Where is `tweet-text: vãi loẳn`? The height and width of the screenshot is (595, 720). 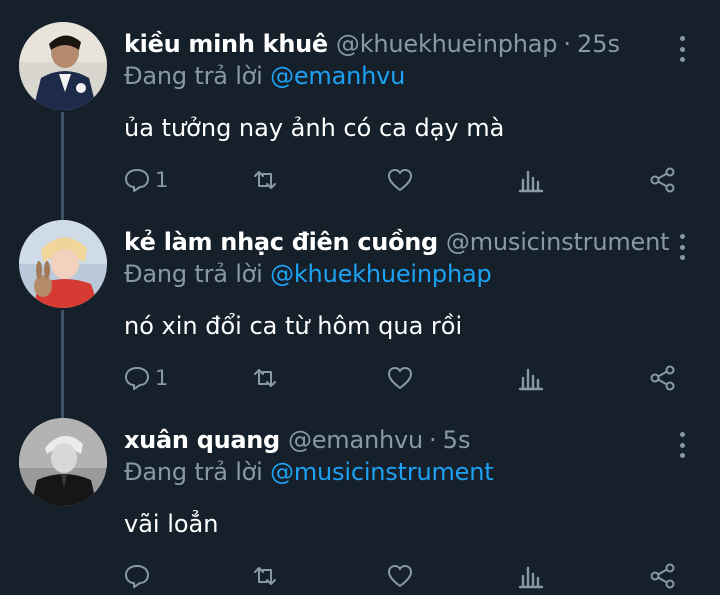 tweet-text: vãi loẳn is located at coordinates (171, 524).